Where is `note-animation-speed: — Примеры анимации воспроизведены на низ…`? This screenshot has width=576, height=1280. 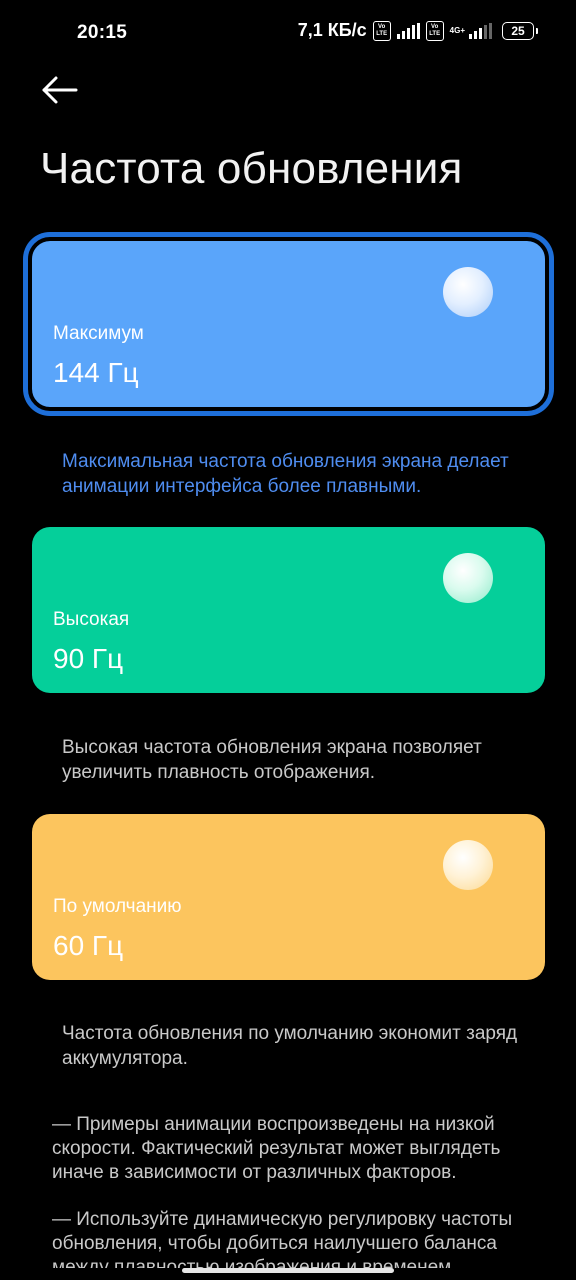
note-animation-speed: — Примеры анимации воспроизведены на низ… is located at coordinates (276, 1148).